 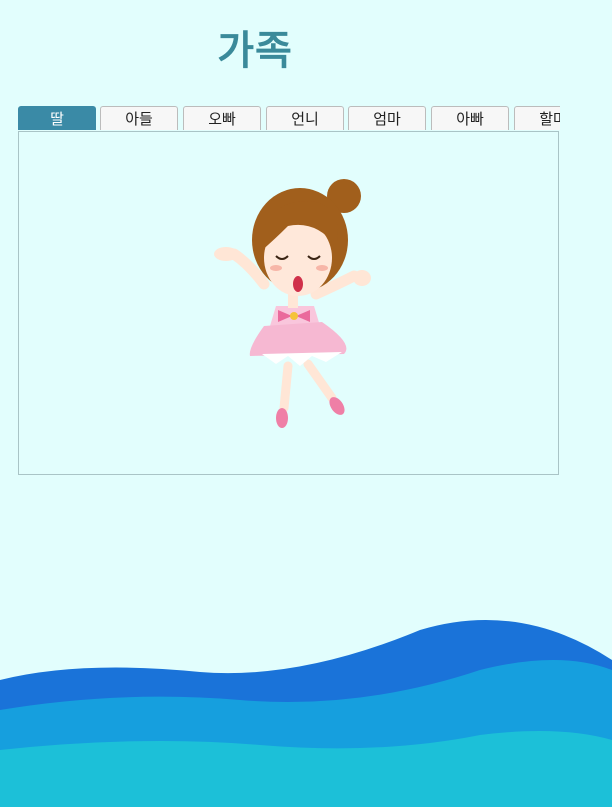 I want to click on tab-older-sister: 언니, so click(x=305, y=118).